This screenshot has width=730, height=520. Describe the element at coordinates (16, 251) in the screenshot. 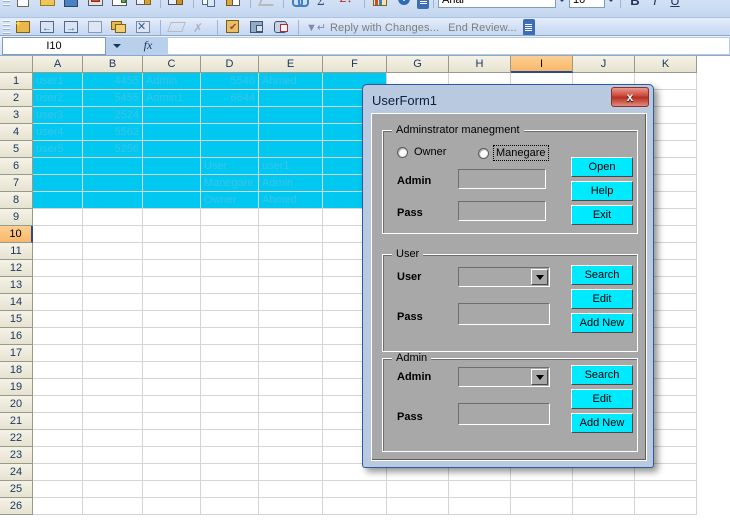

I see `row-header-11: 11` at that location.